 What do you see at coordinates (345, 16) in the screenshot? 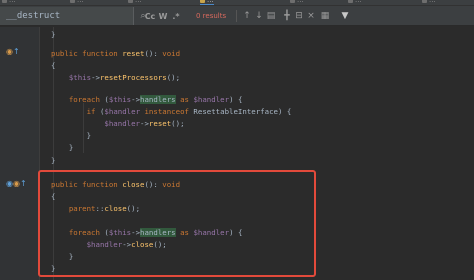
I see `filter-icon: ▼` at bounding box center [345, 16].